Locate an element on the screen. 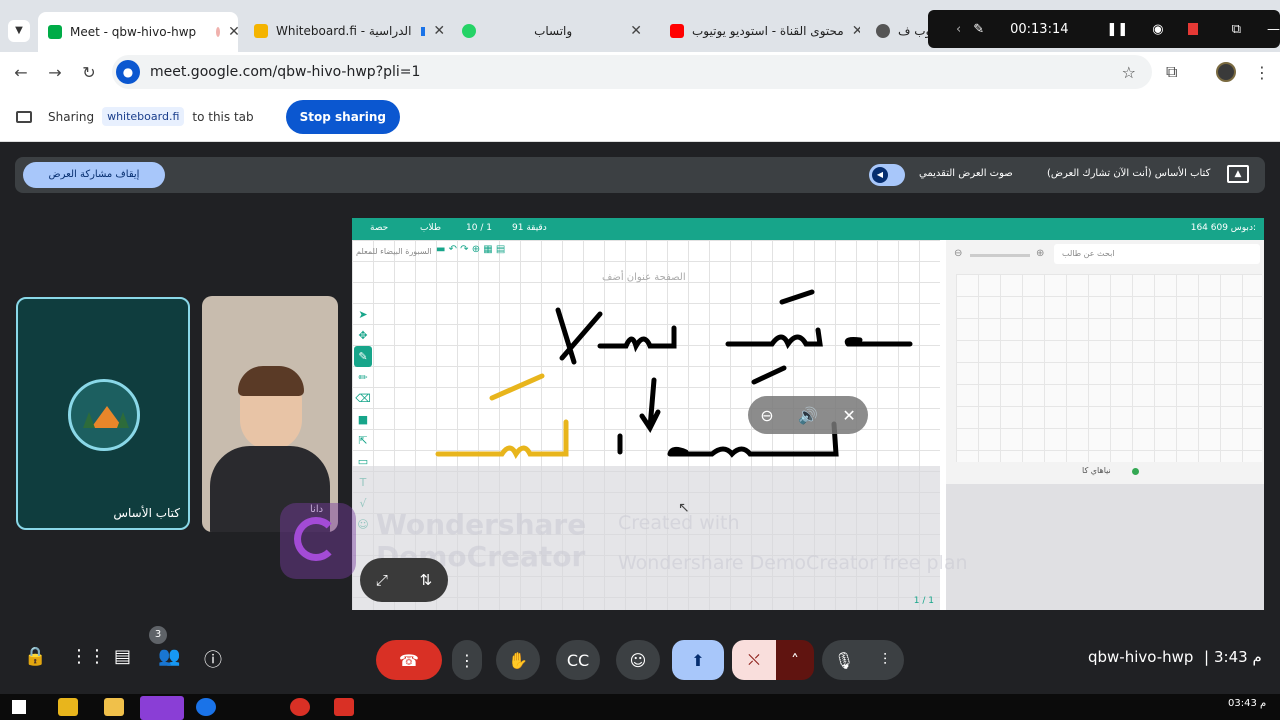 This screenshot has width=1280, height=720. tab-search-chevron-icon: ▼ is located at coordinates (19, 31).